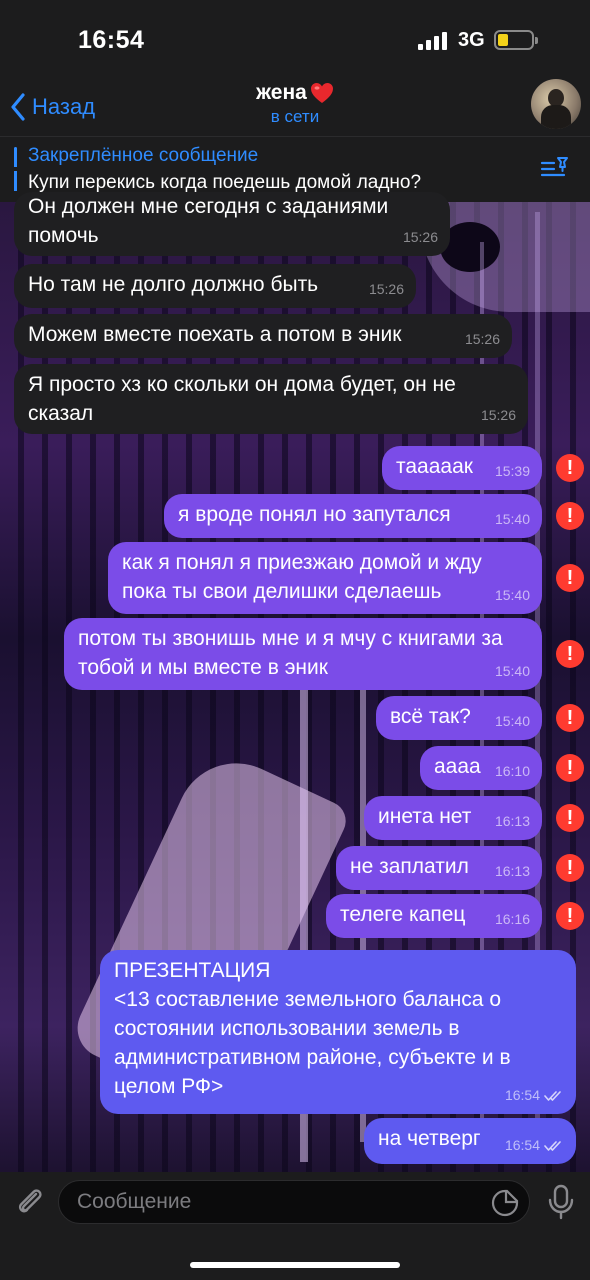 The image size is (590, 1280). I want to click on outgoing-message: всё так? 15:40, so click(459, 718).